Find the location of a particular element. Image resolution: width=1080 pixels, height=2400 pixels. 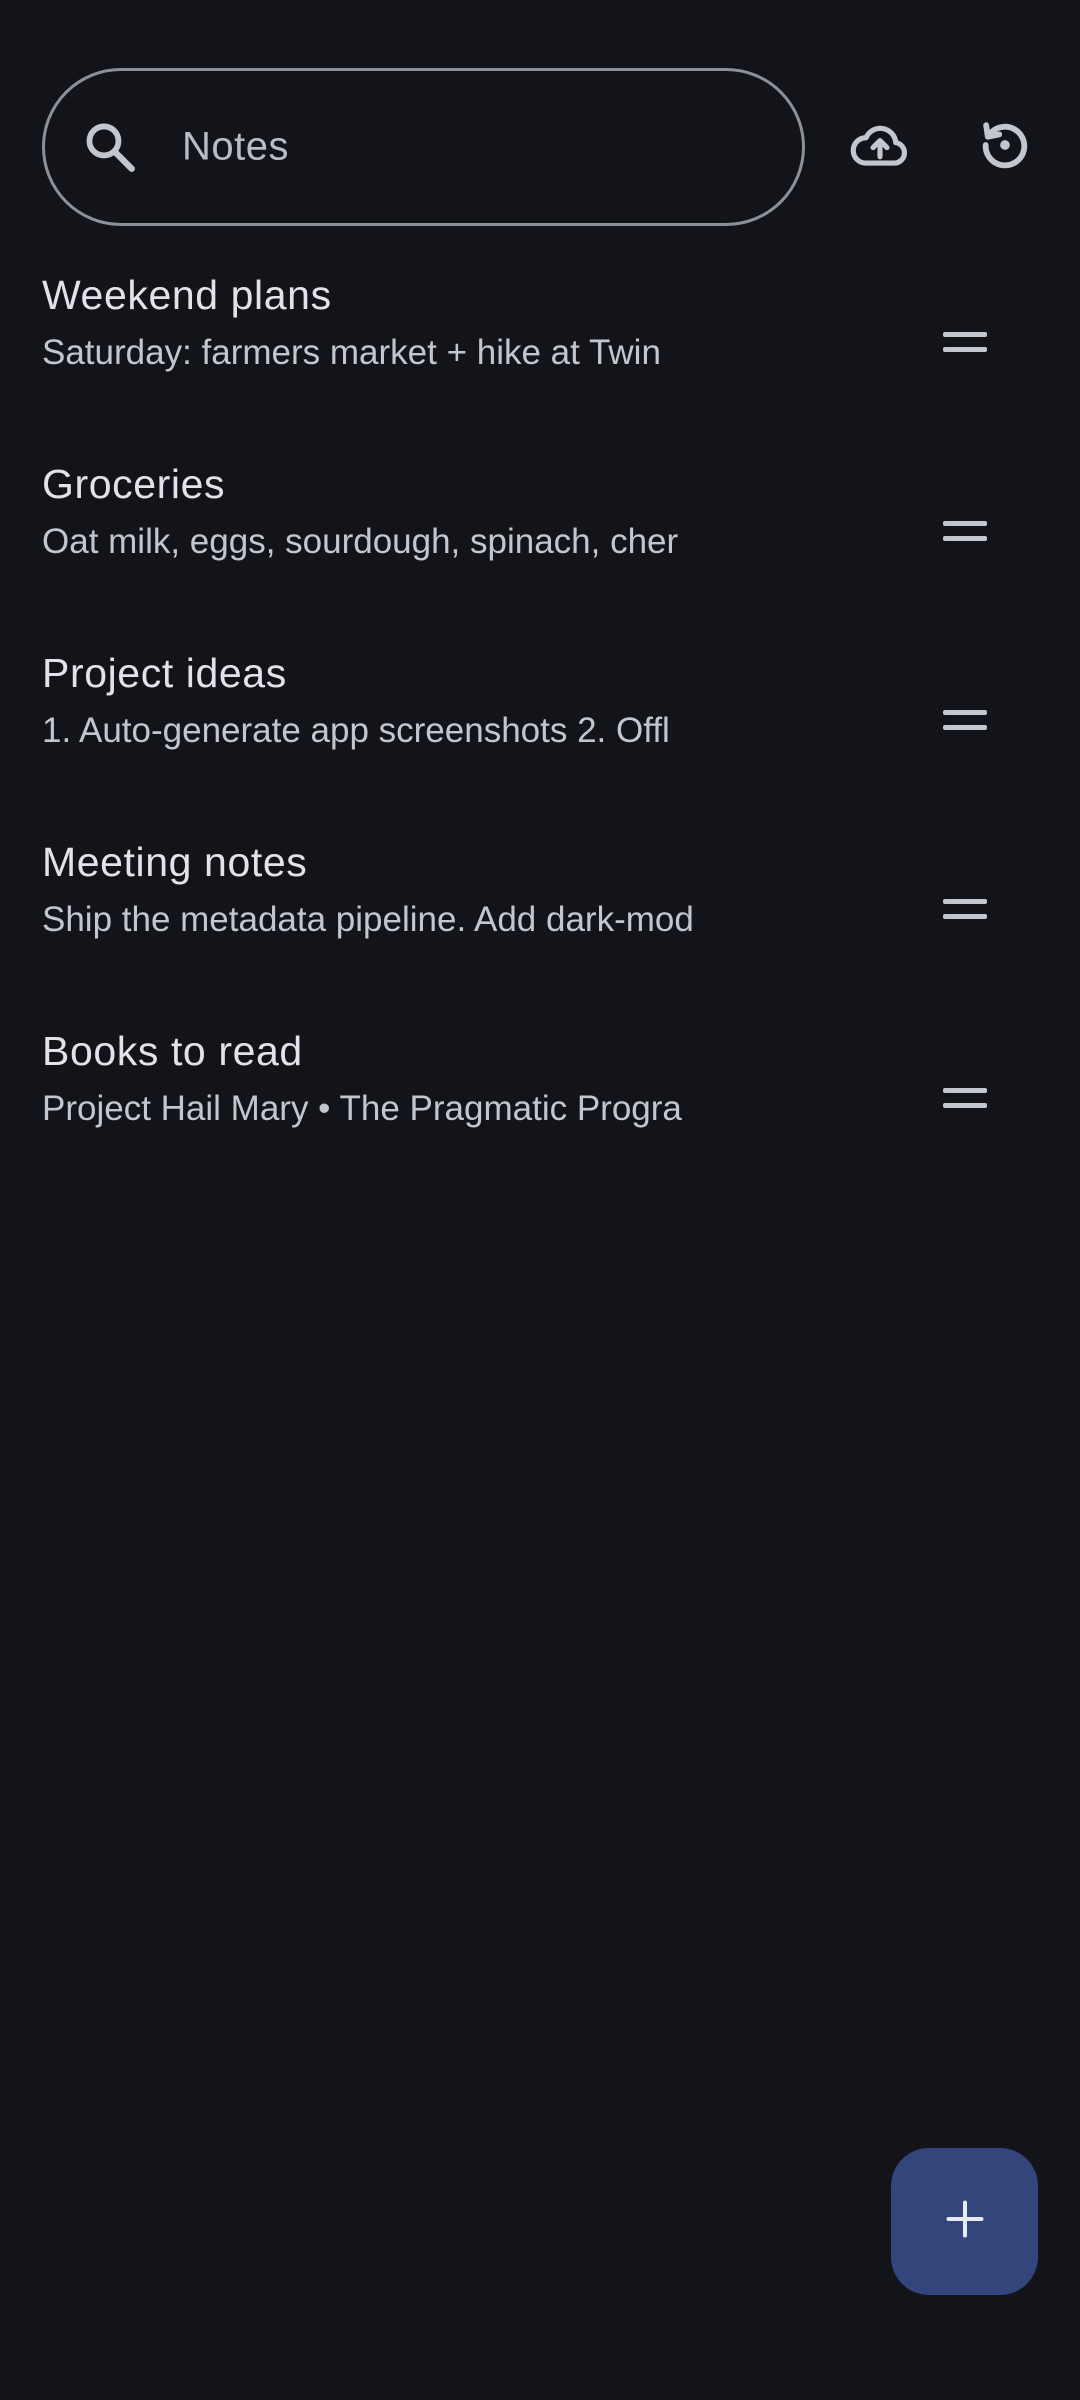

add-icon is located at coordinates (965, 2221).